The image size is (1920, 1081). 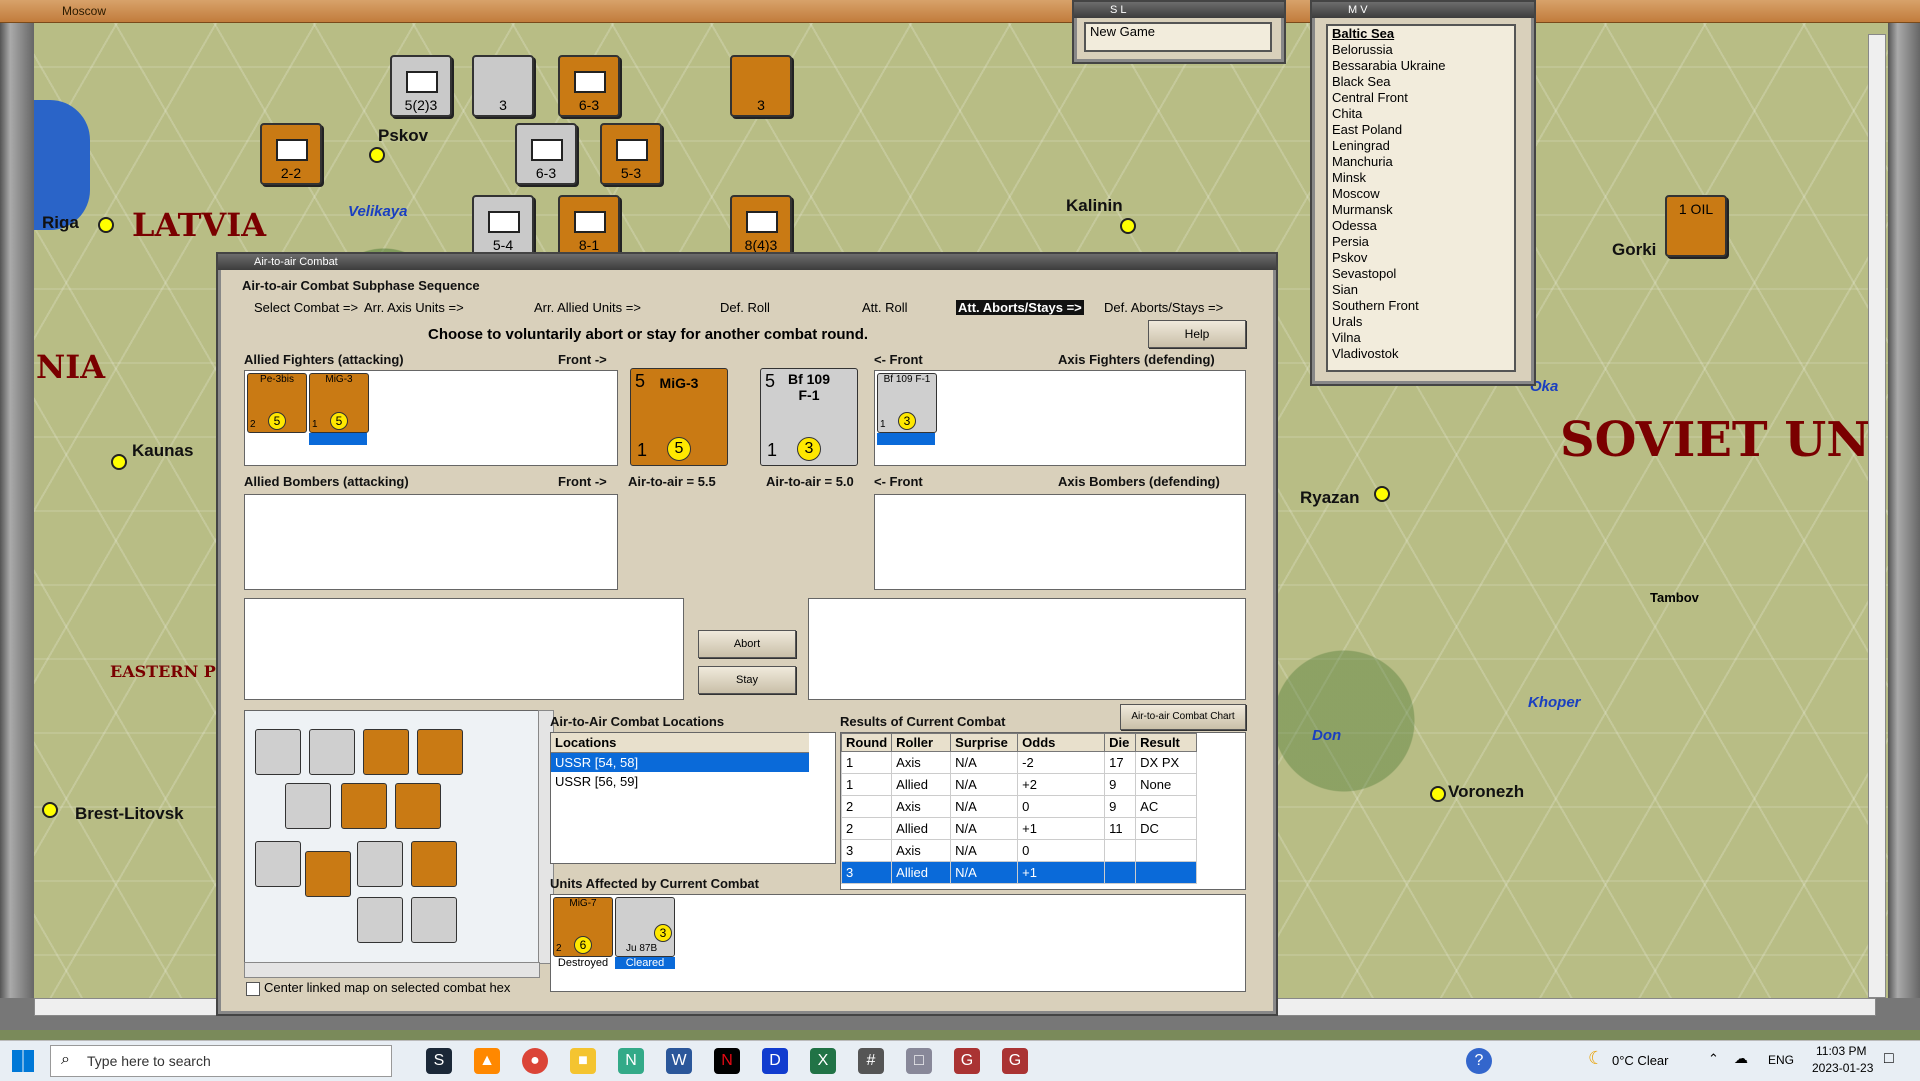 What do you see at coordinates (1781, 1060) in the screenshot?
I see `language-indicator: ENG` at bounding box center [1781, 1060].